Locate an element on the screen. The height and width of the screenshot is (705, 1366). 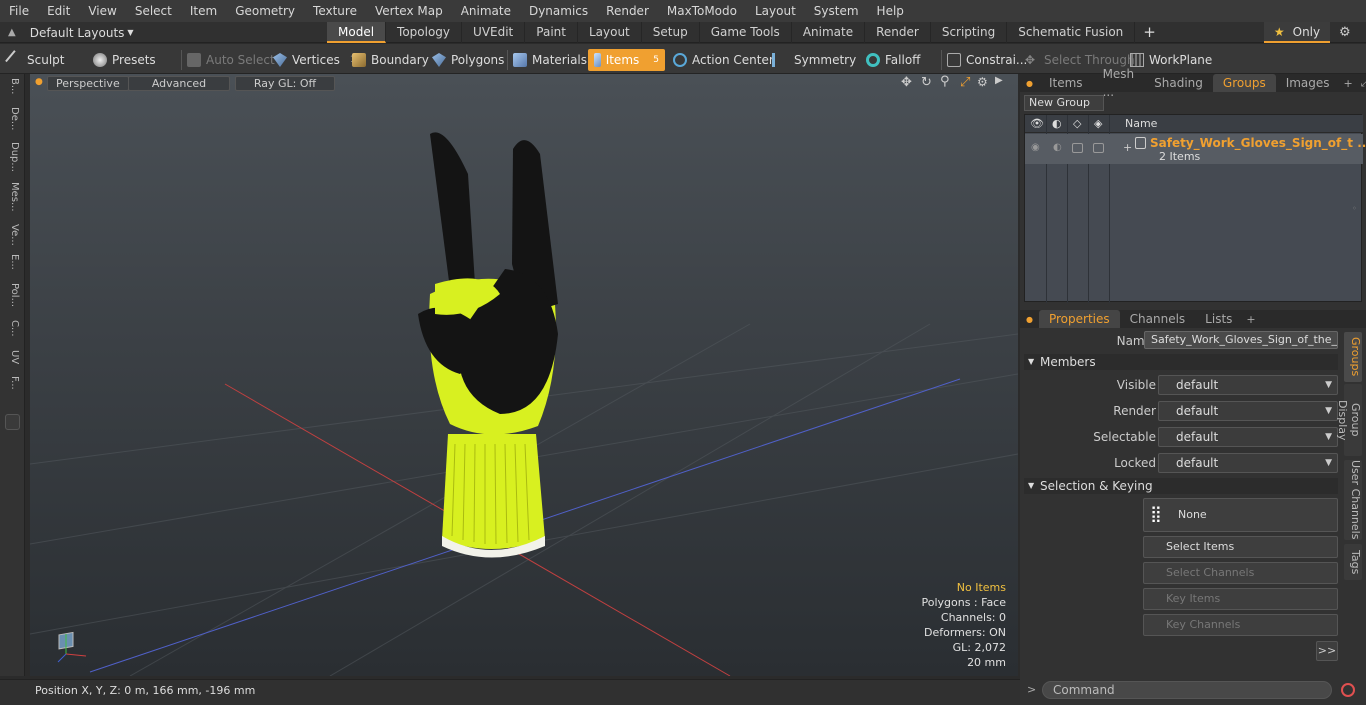
menu-maxtomodo: MaxToModo is located at coordinates (702, 11).